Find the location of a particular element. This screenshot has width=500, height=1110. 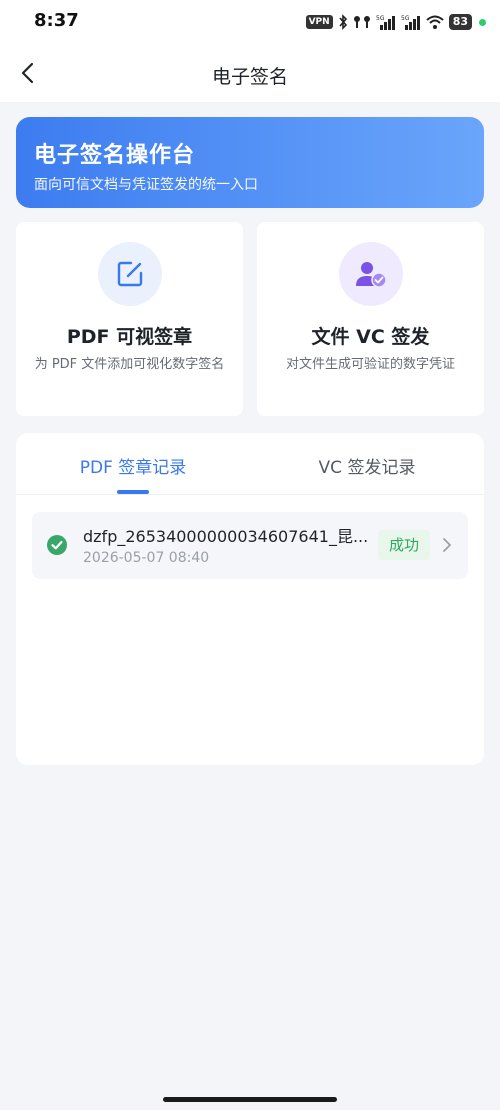

pdf-card-desc: 为 PDF 文件添加可视化数字签名 is located at coordinates (129, 364).